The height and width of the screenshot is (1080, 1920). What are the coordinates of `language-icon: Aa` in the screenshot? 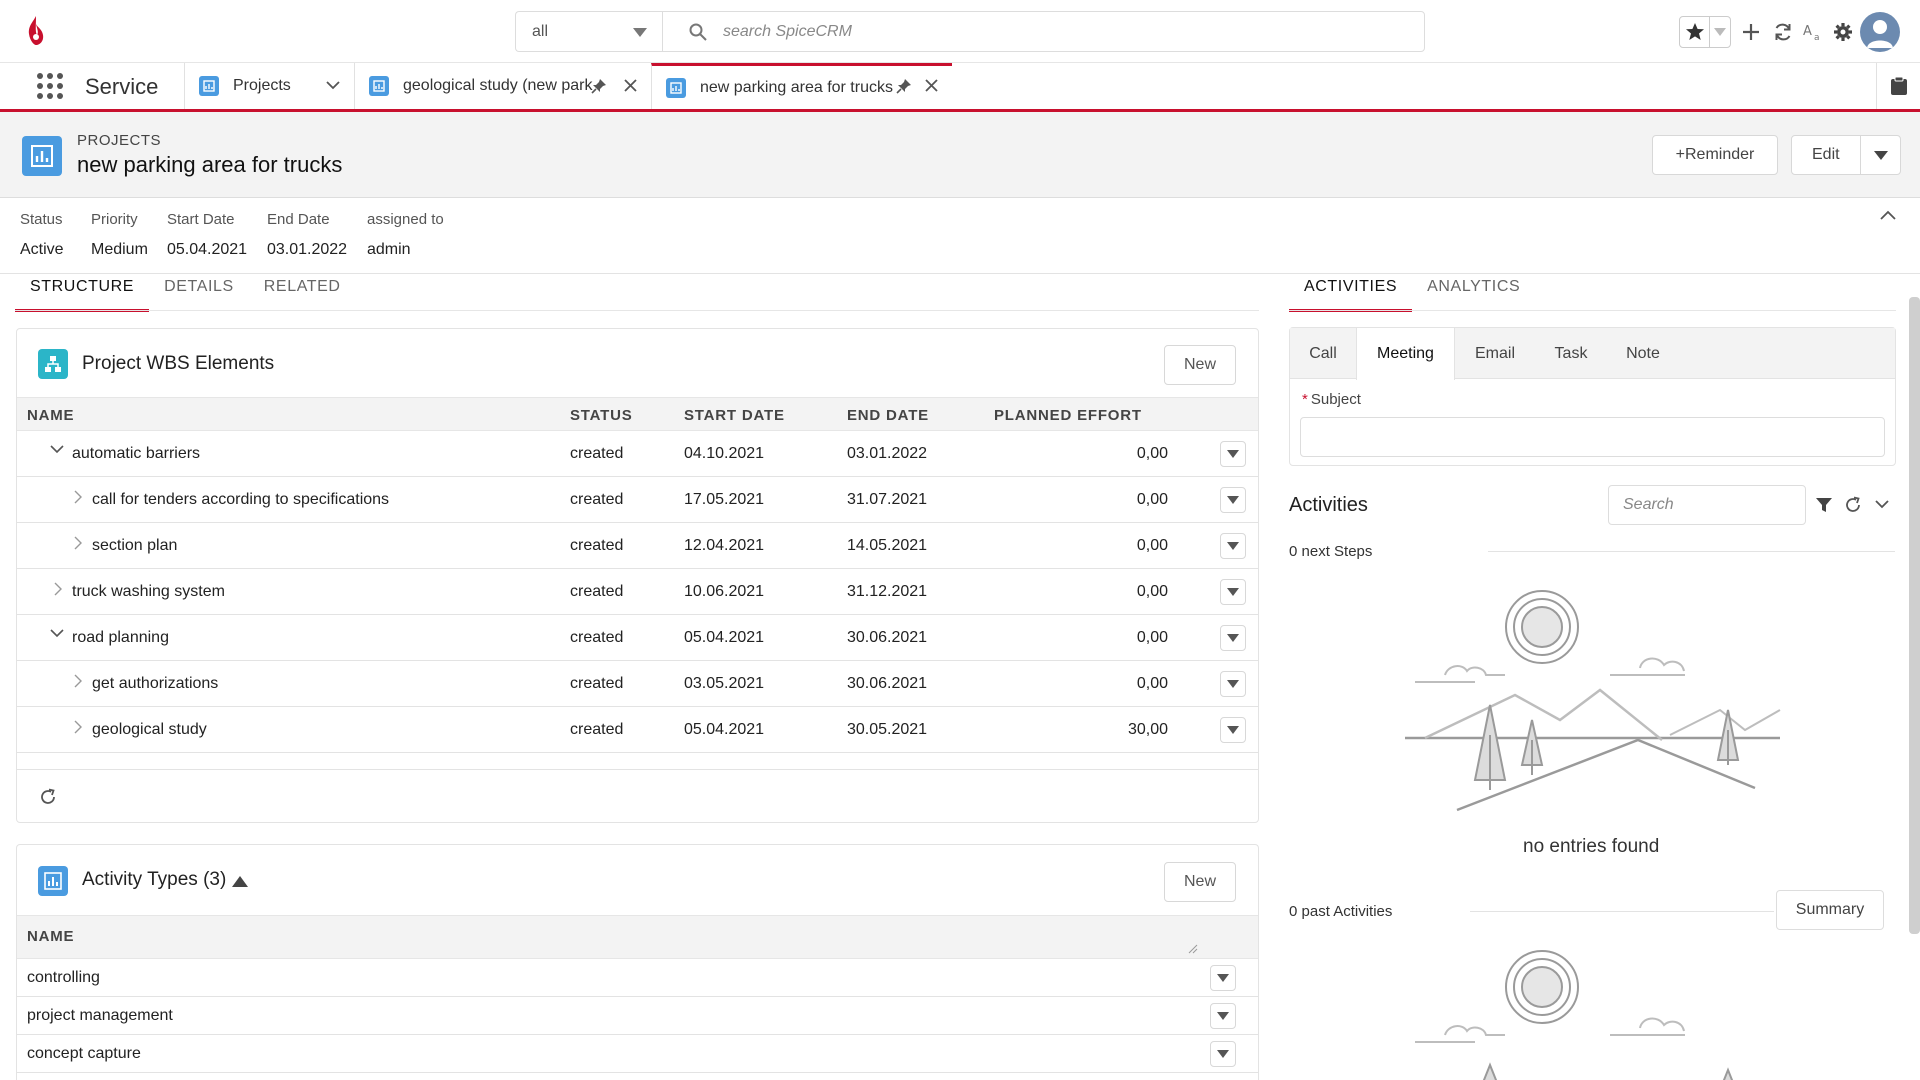 It's located at (1813, 32).